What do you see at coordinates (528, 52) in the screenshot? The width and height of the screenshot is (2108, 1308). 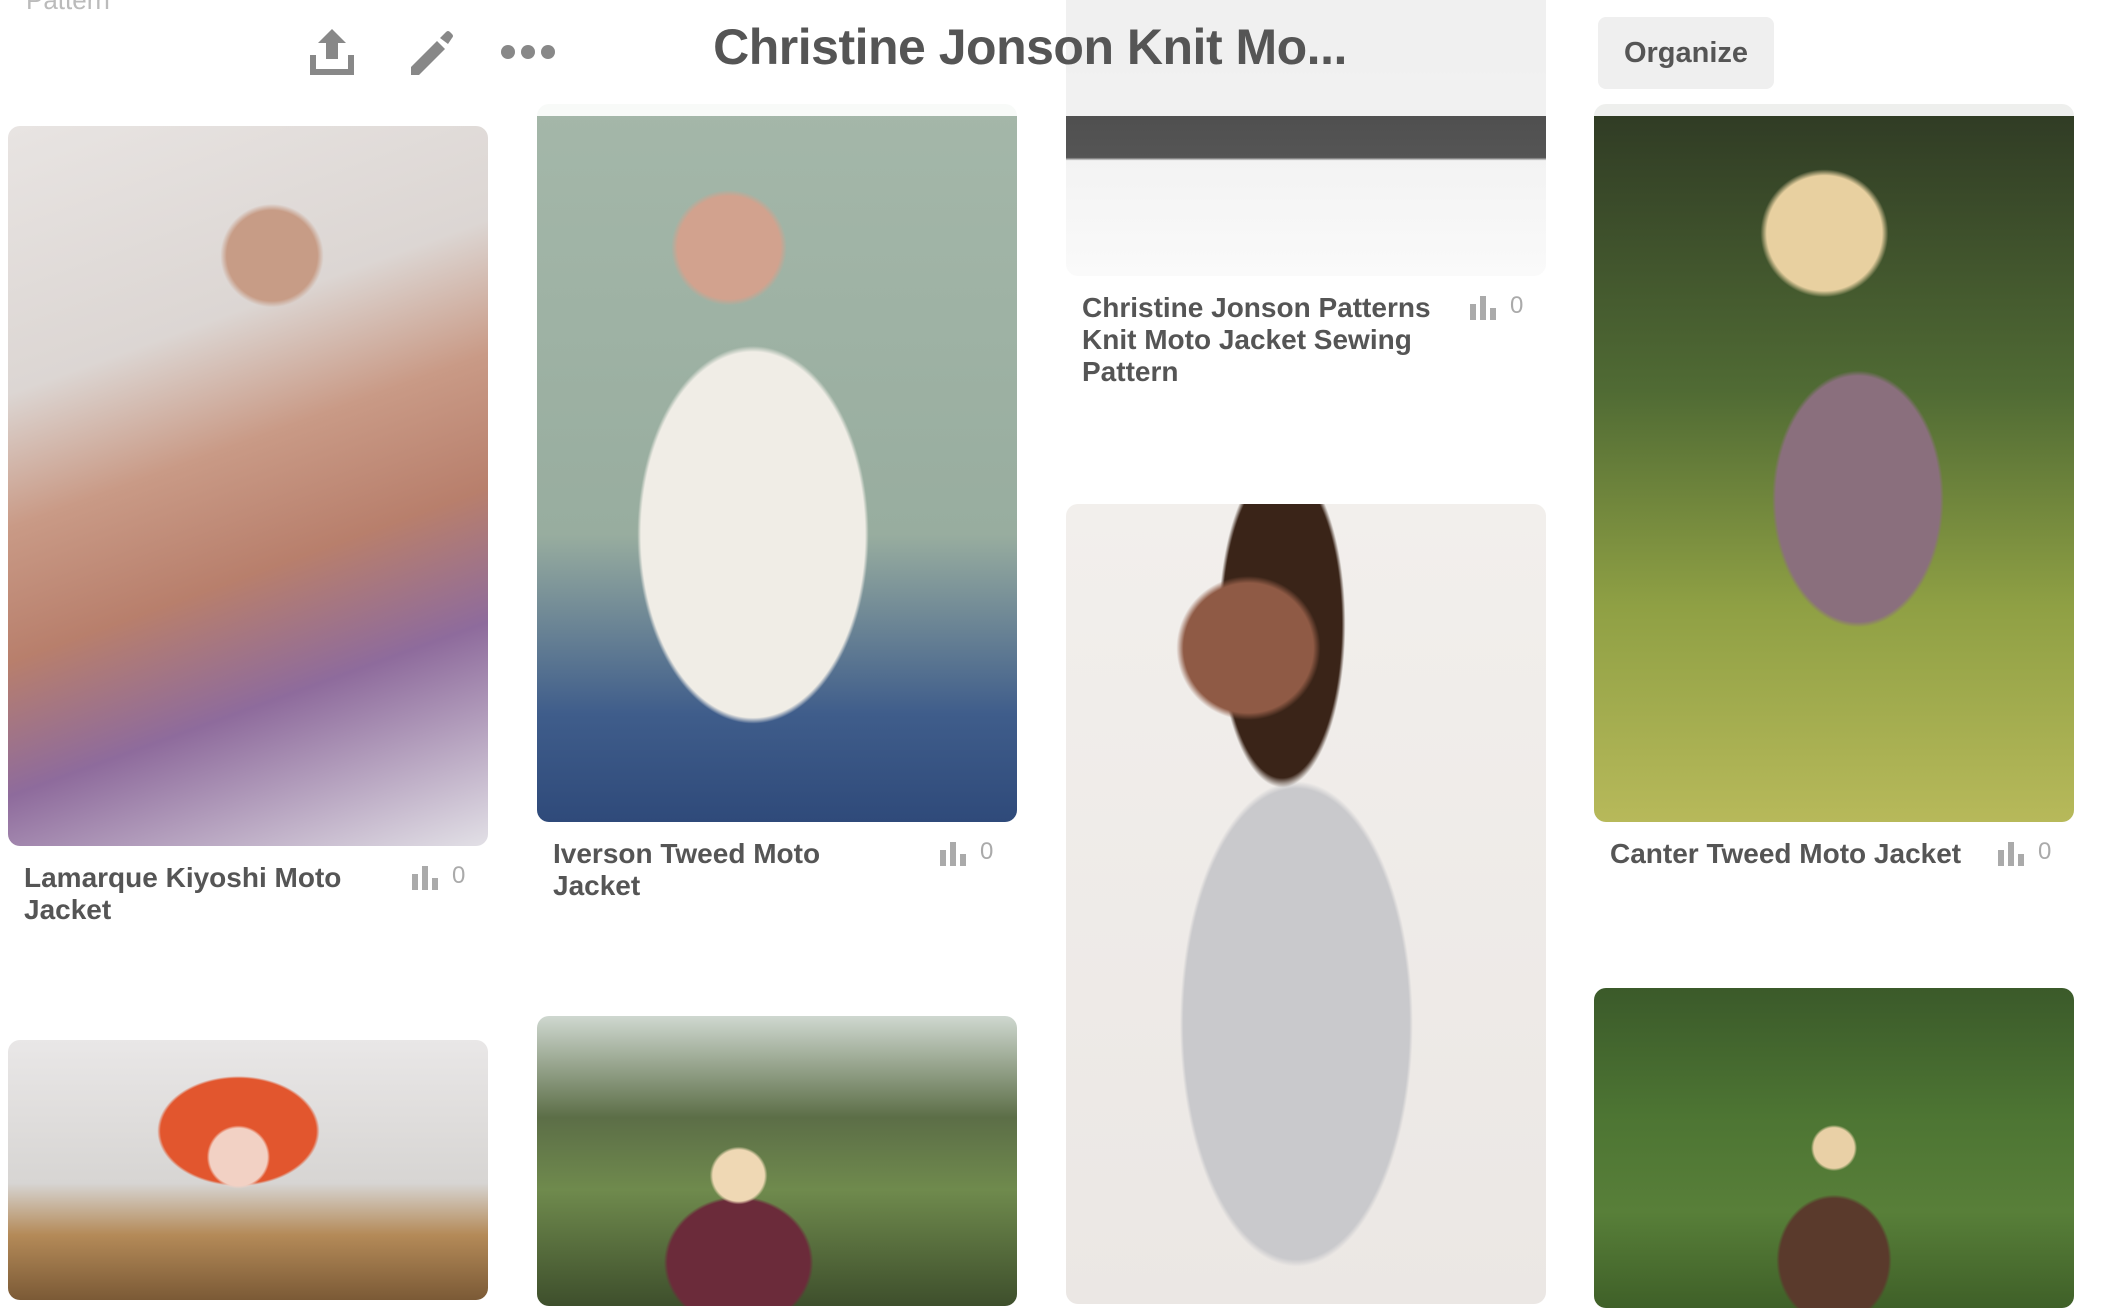 I see `more-icon` at bounding box center [528, 52].